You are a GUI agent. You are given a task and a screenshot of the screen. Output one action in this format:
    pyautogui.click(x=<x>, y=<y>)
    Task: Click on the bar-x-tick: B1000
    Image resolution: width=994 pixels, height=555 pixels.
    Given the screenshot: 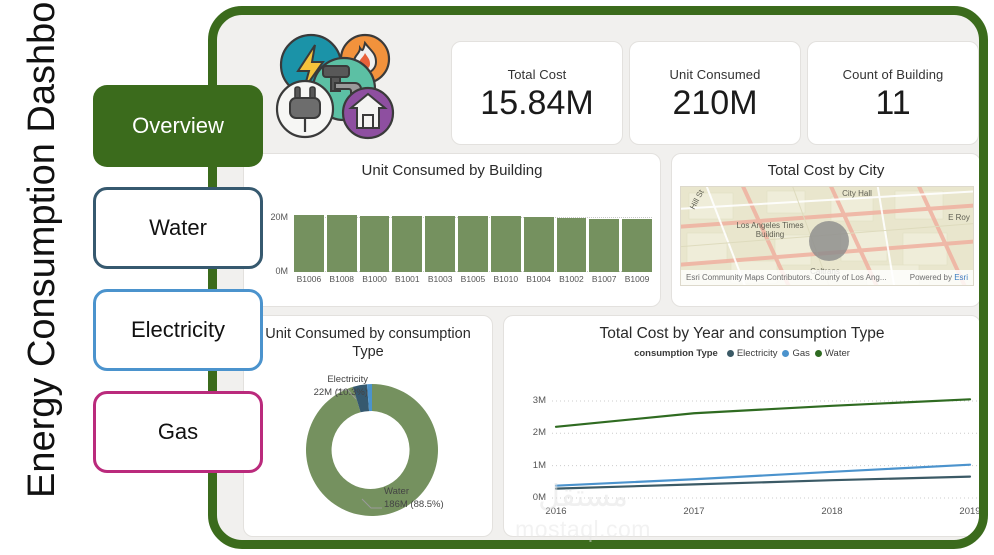 What is the action you would take?
    pyautogui.click(x=374, y=279)
    